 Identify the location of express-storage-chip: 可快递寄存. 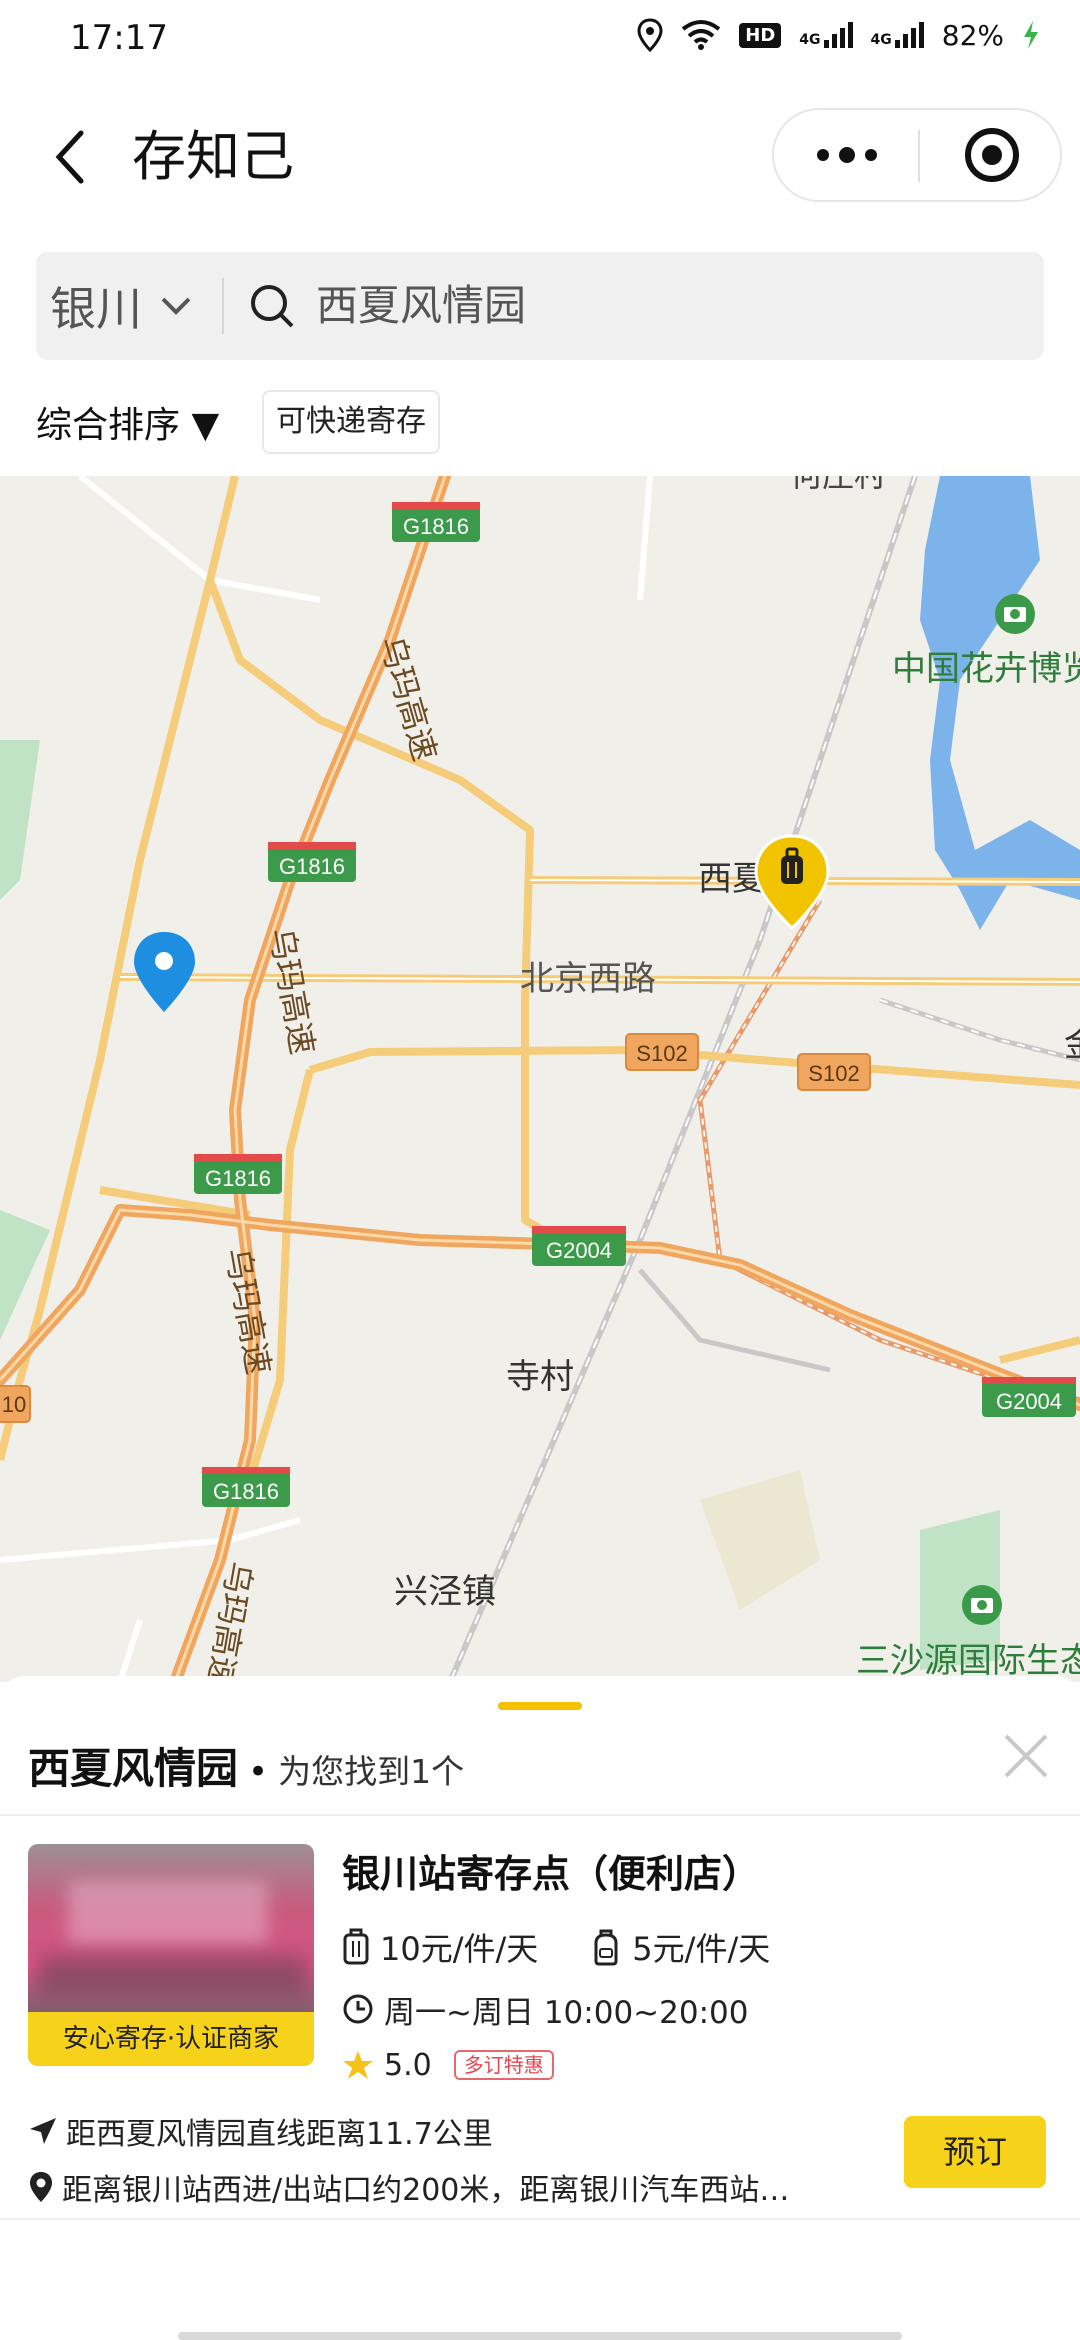
(351, 422).